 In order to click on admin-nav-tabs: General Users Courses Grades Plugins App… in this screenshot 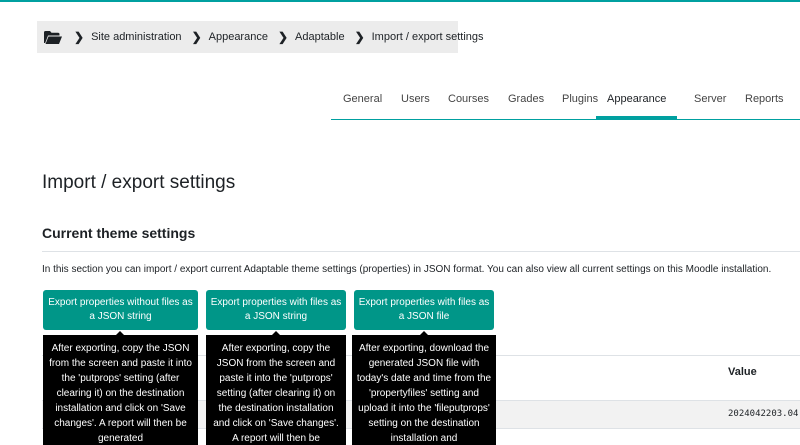, I will do `click(565, 105)`.